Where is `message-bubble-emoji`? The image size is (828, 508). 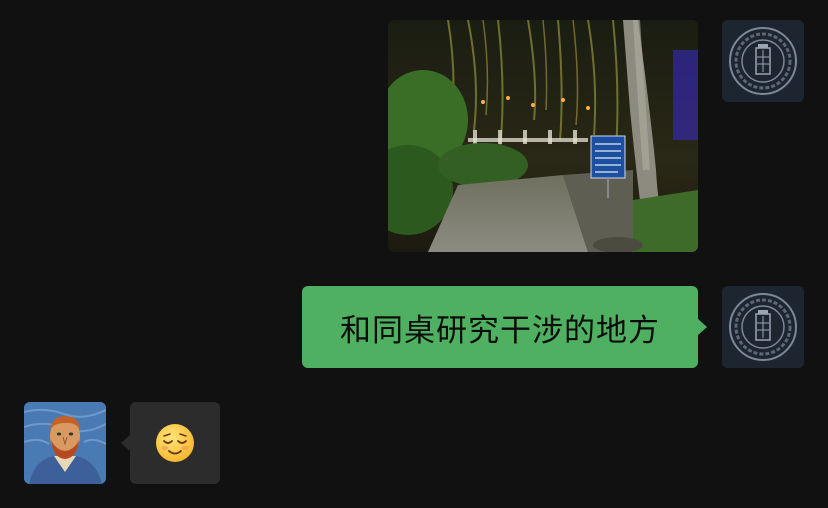 message-bubble-emoji is located at coordinates (170, 443).